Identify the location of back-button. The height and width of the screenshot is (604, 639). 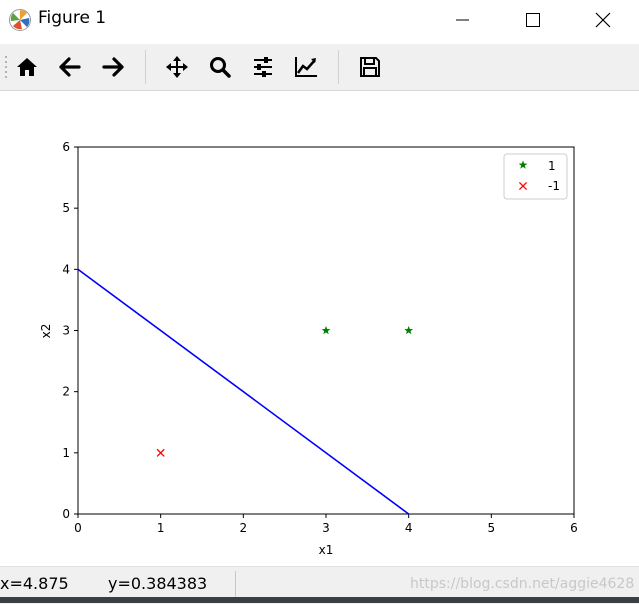
(70, 67).